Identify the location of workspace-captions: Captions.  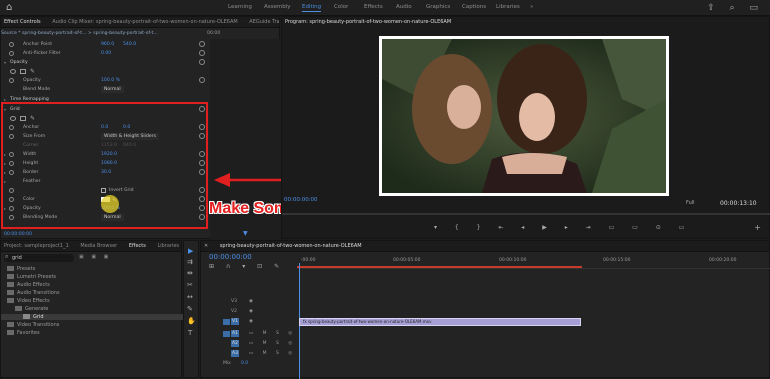
(474, 7).